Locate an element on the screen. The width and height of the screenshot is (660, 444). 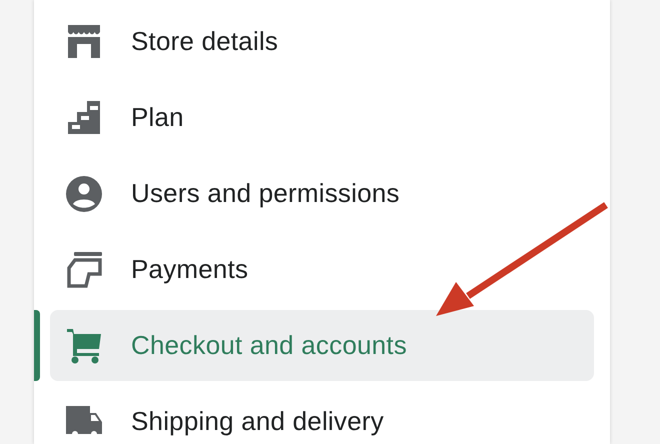
user-icon is located at coordinates (84, 193).